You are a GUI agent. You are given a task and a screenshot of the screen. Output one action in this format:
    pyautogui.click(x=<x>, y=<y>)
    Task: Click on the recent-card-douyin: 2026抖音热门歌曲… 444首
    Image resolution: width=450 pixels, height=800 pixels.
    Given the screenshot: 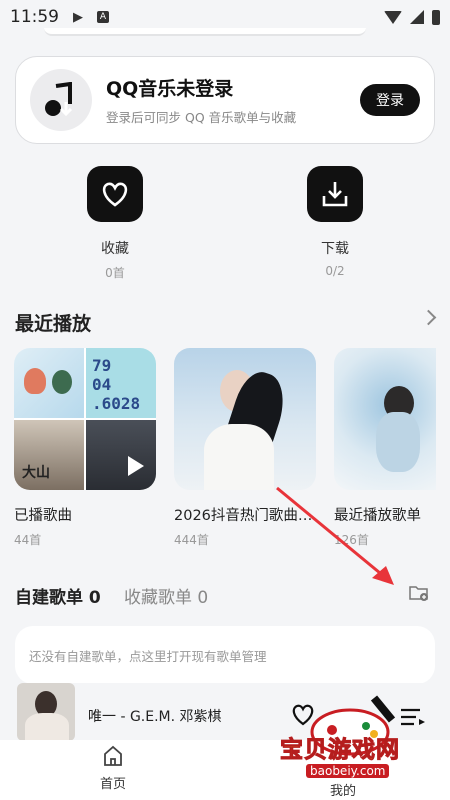 What is the action you would take?
    pyautogui.click(x=245, y=448)
    